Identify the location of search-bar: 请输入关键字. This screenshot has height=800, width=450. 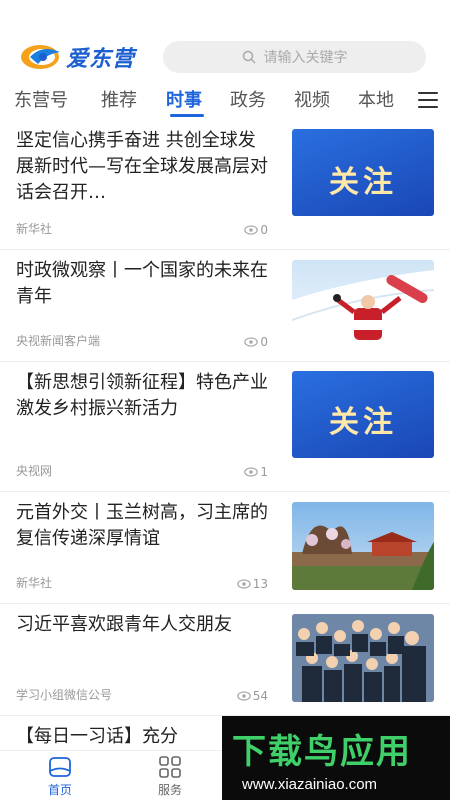
(294, 57).